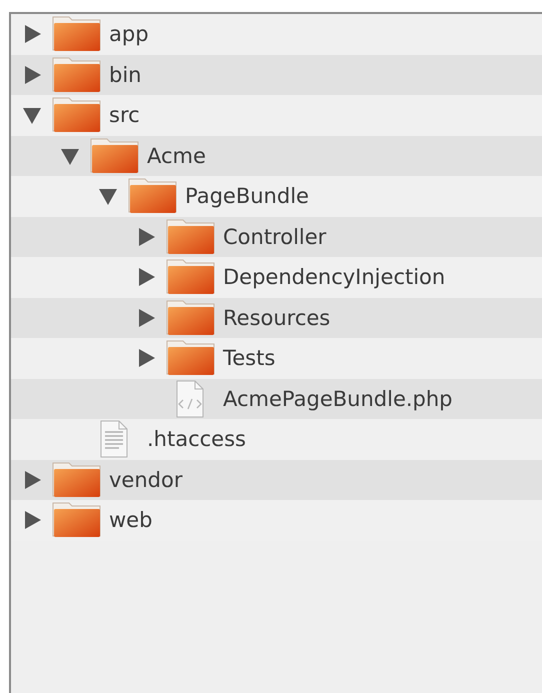  I want to click on folder-name: Controller, so click(274, 236).